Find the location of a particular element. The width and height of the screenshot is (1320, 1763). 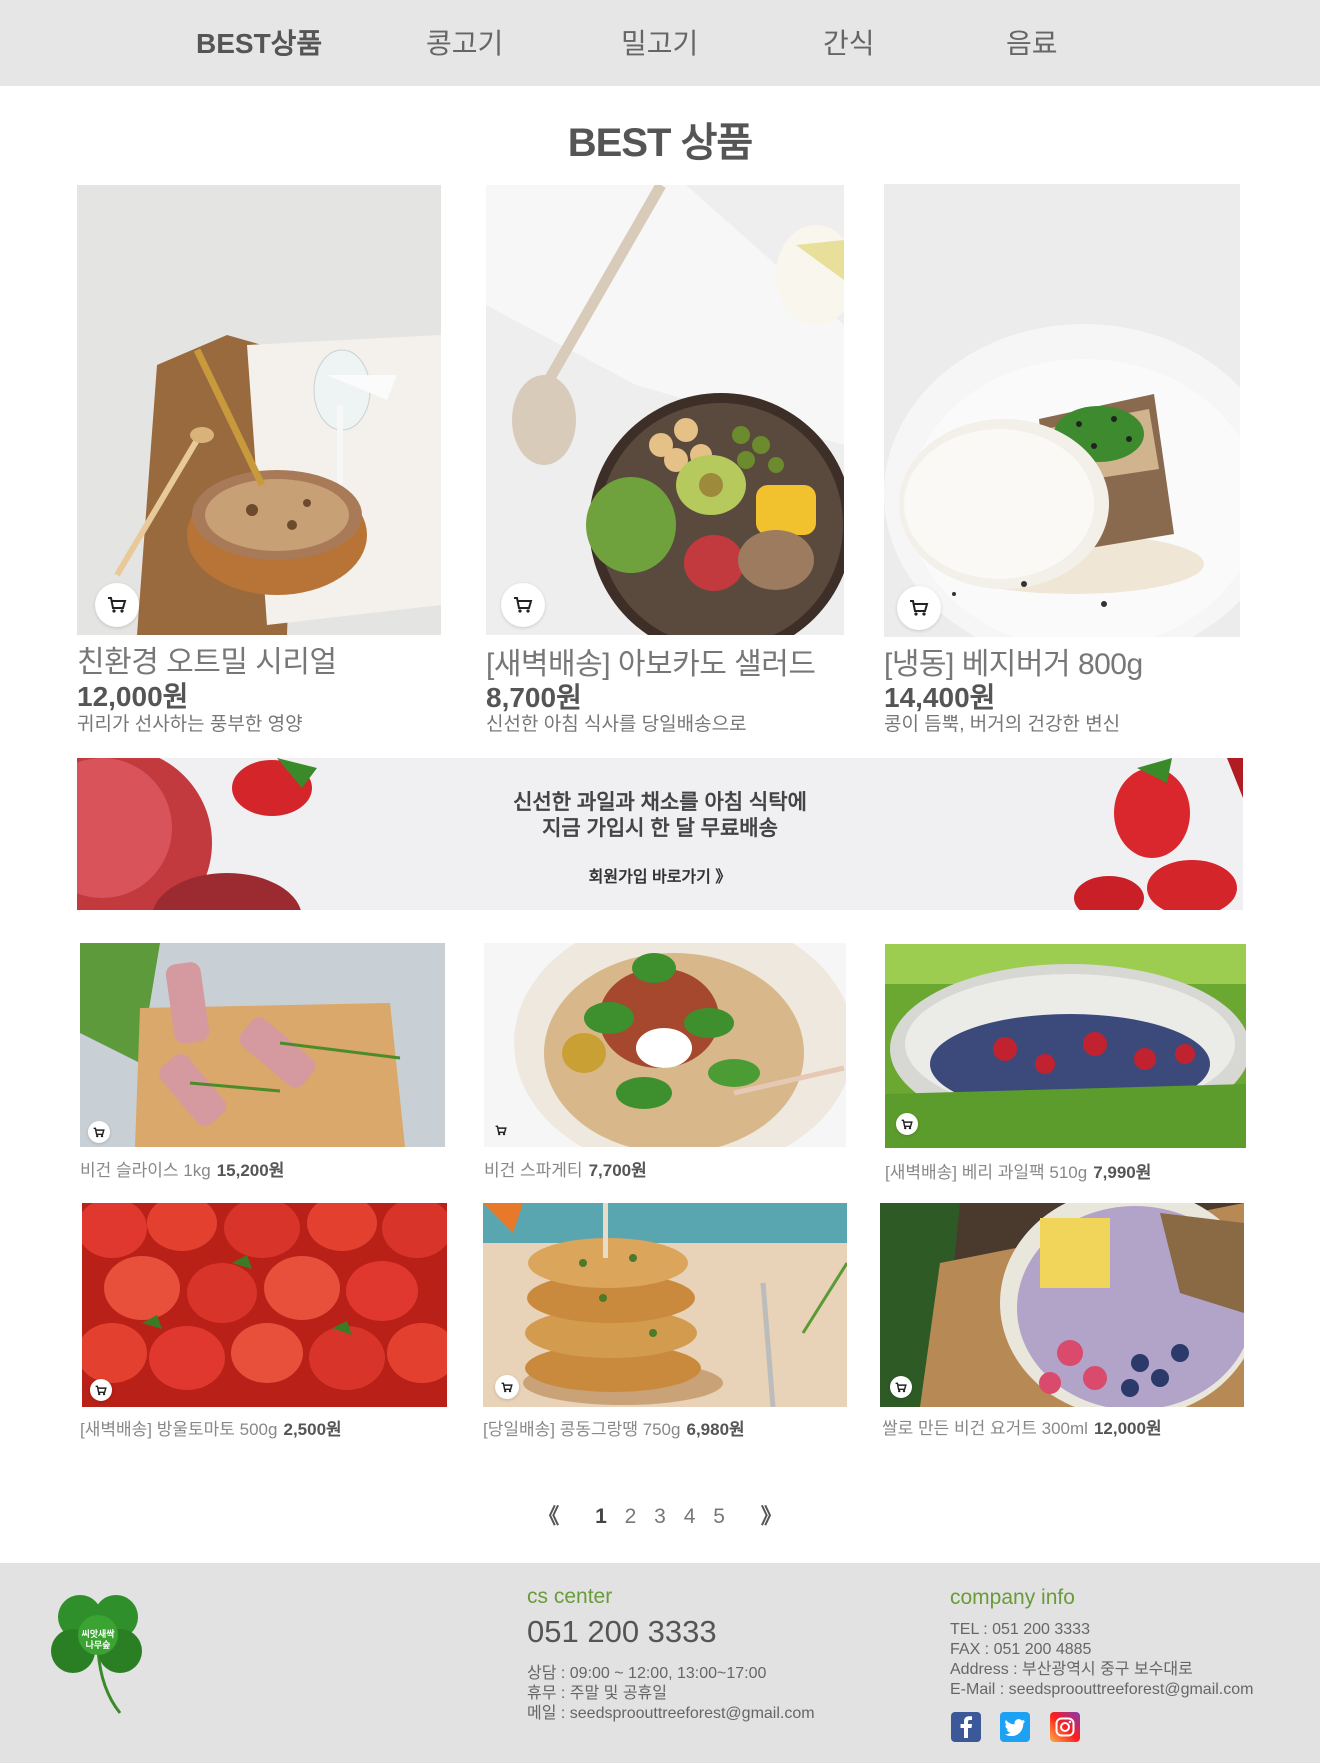

clover-icon is located at coordinates (96, 1654).